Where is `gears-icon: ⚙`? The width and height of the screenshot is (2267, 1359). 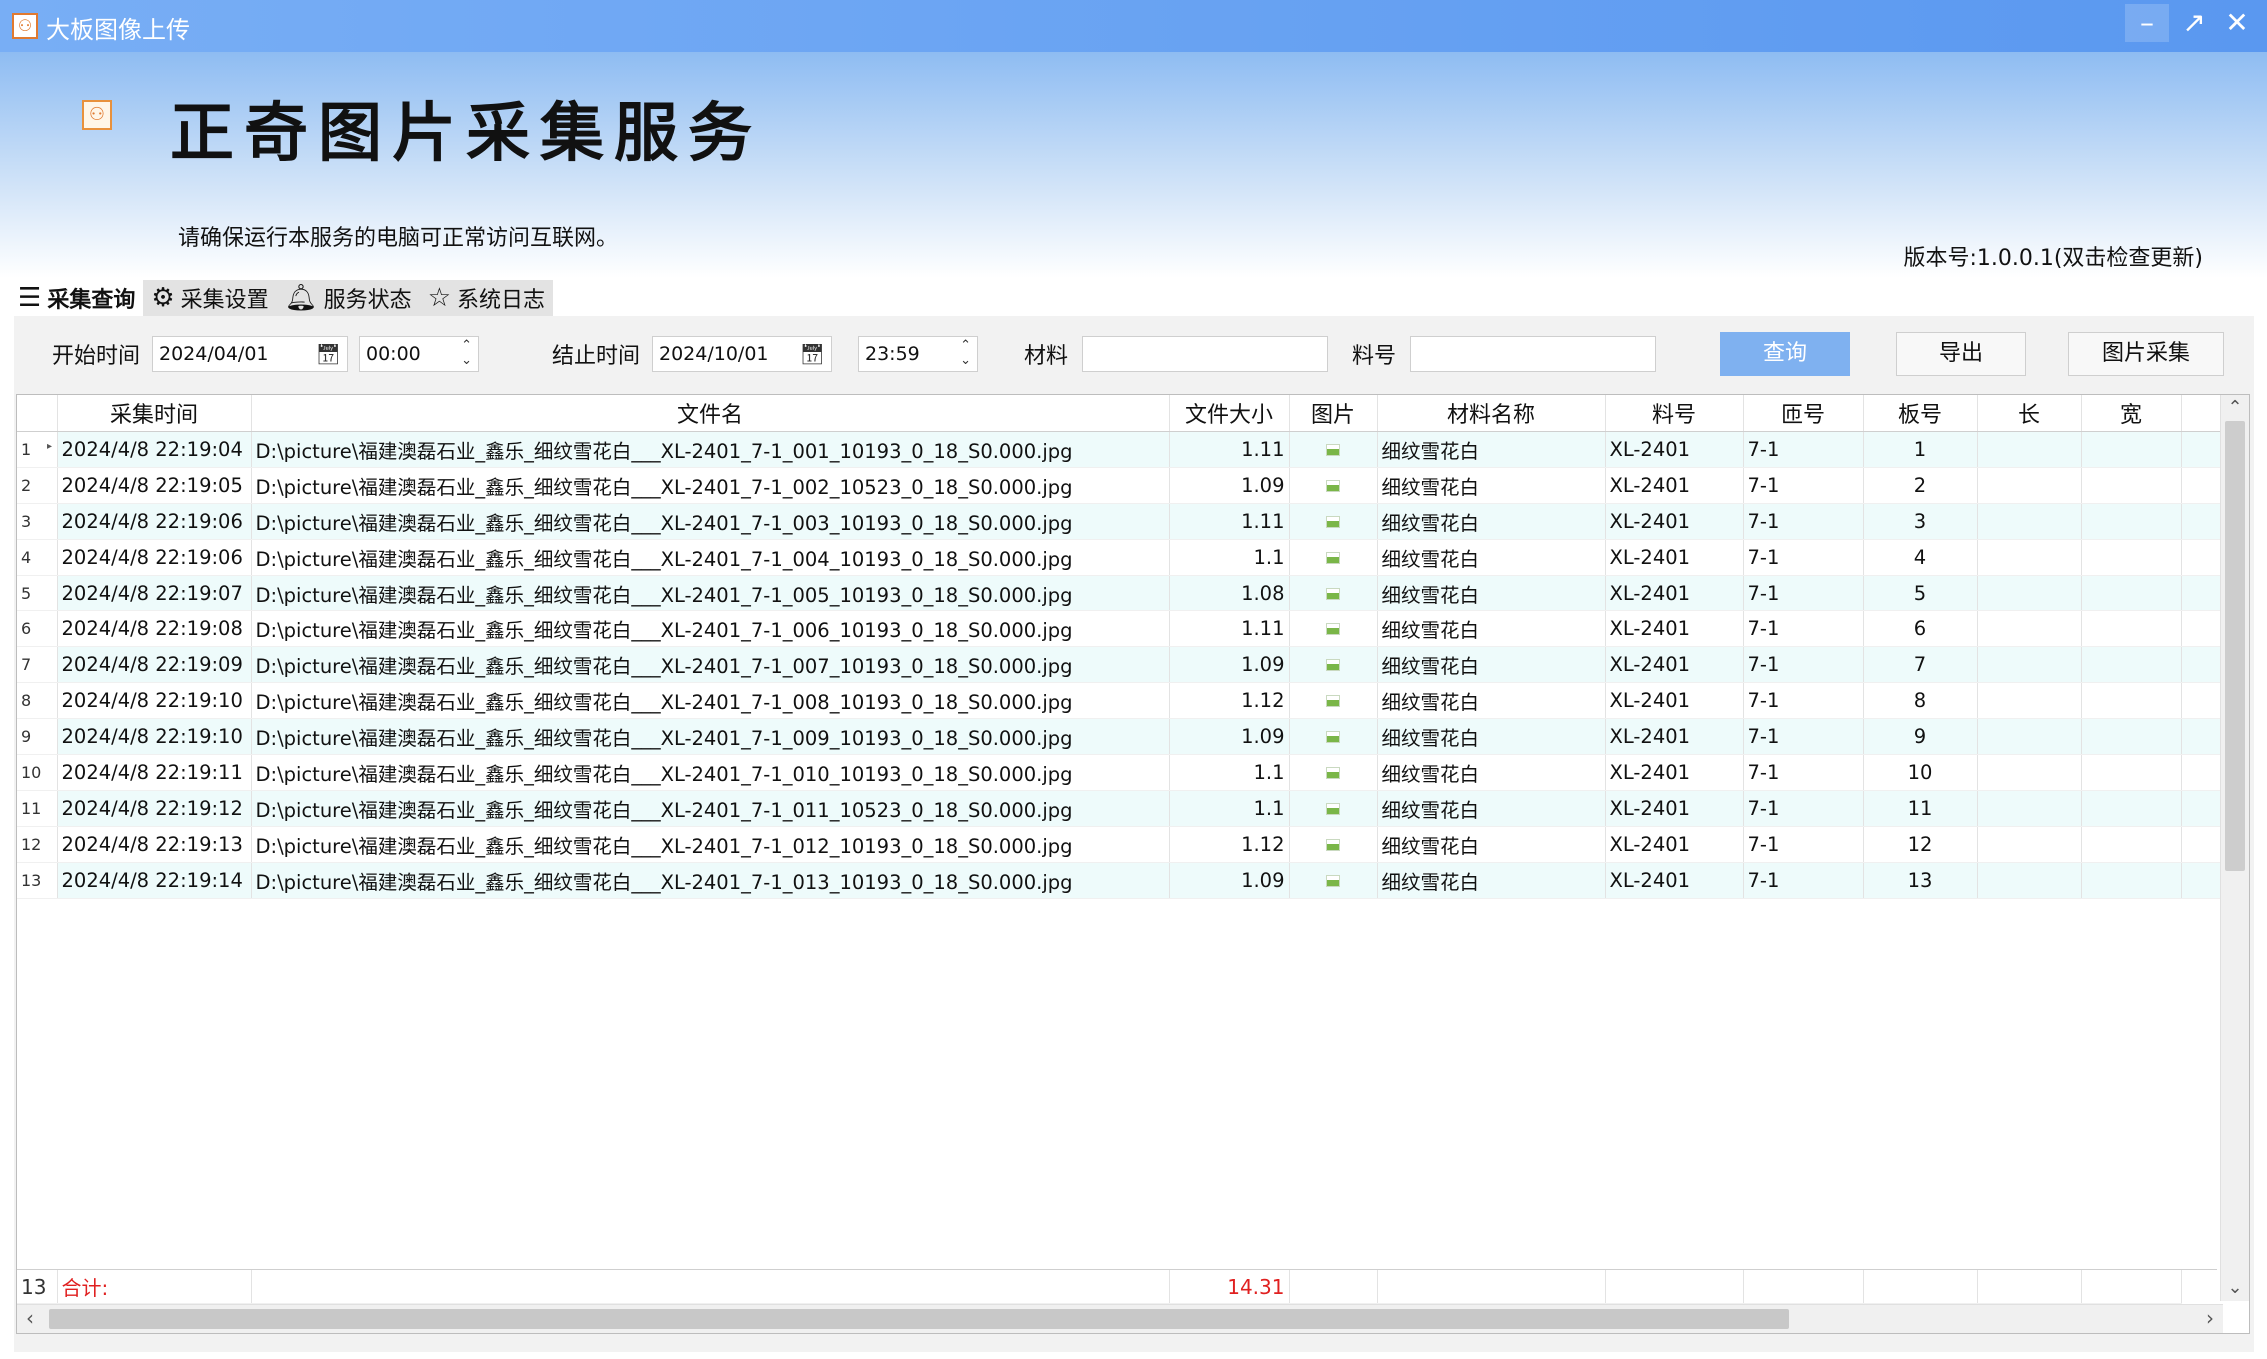
gears-icon: ⚙ is located at coordinates (163, 298).